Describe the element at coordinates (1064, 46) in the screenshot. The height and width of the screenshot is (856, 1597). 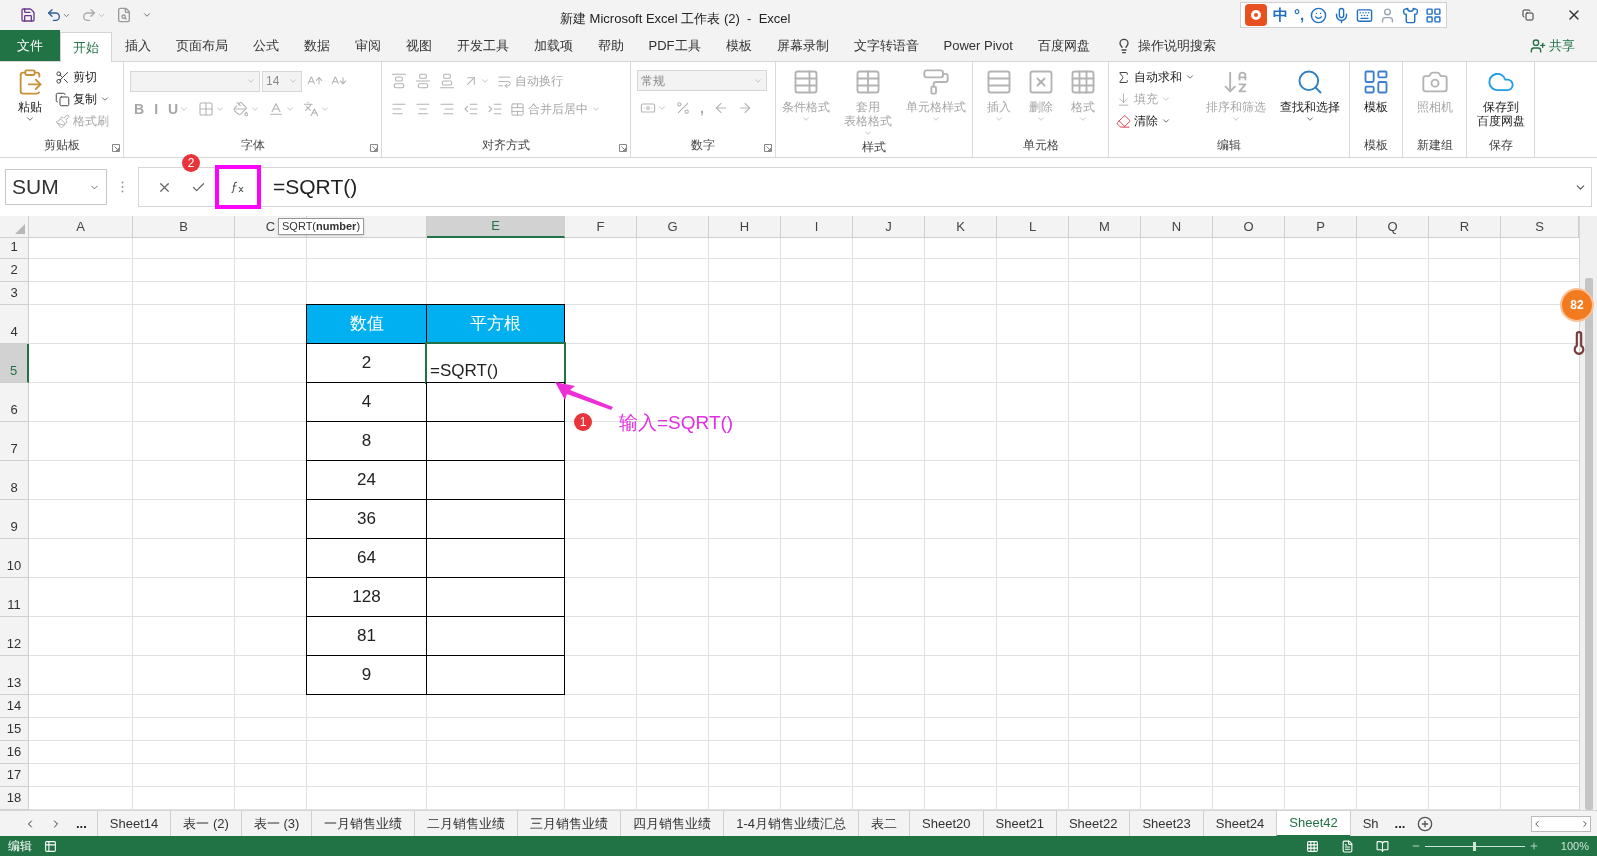
I see `ribbon-tab: 百度网盘` at that location.